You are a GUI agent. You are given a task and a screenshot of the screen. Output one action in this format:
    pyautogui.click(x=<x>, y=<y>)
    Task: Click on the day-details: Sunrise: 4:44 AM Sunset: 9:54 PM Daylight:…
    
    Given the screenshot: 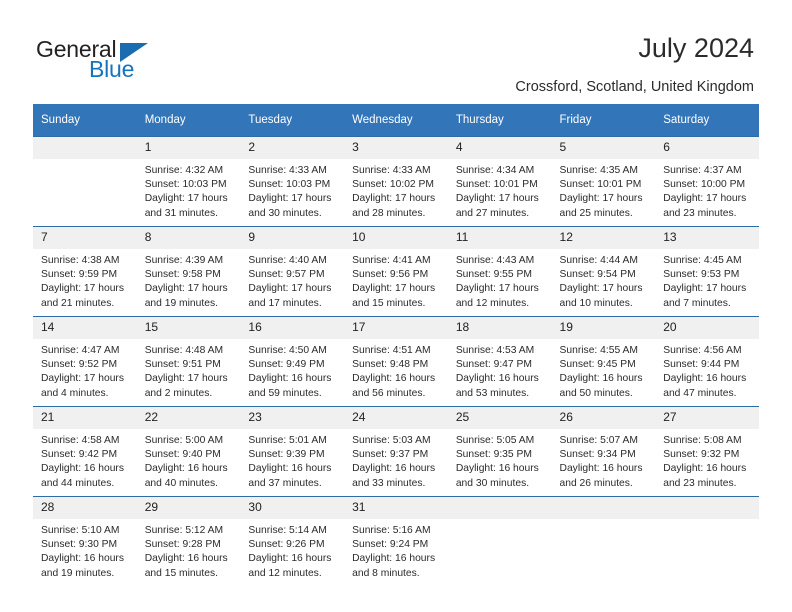 What is the action you would take?
    pyautogui.click(x=604, y=280)
    